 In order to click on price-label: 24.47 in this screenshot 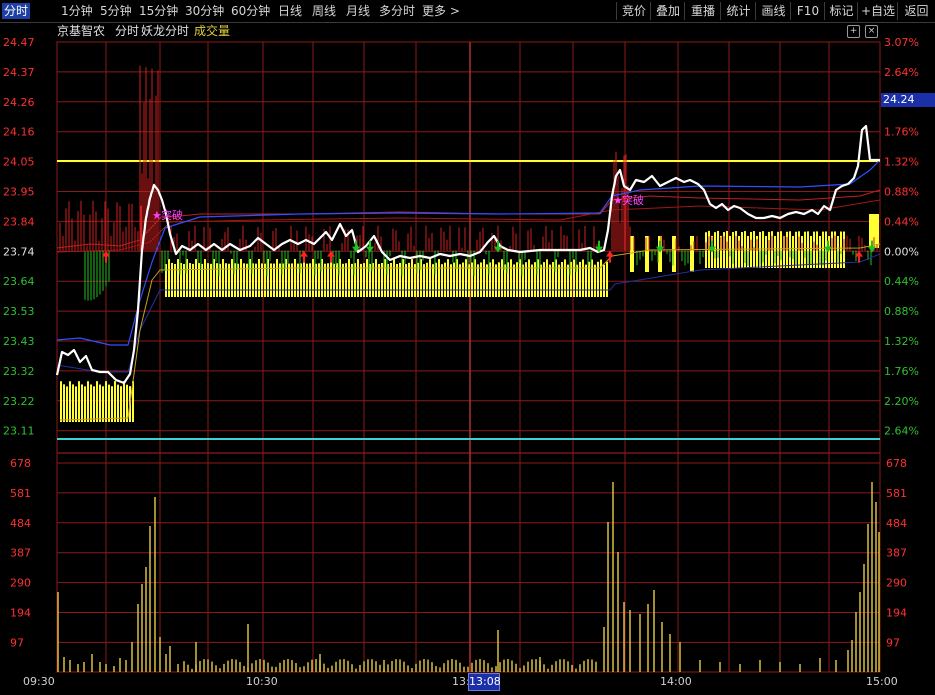, I will do `click(19, 42)`.